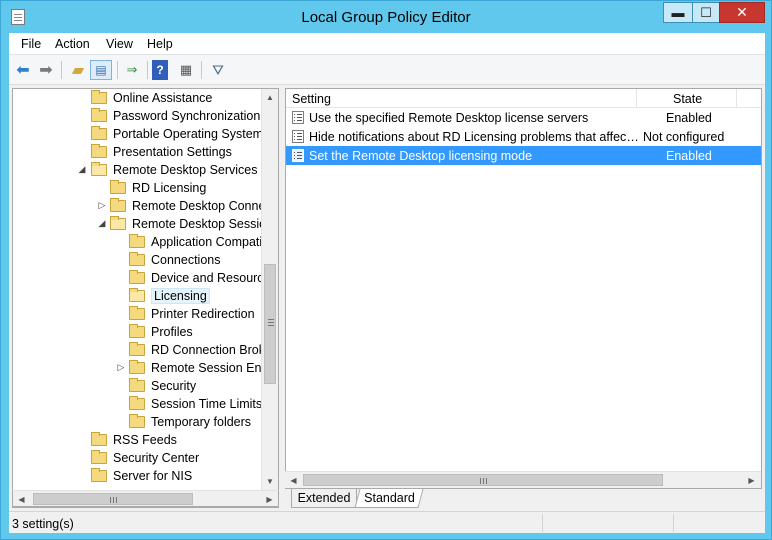 Image resolution: width=772 pixels, height=540 pixels. What do you see at coordinates (43, 524) in the screenshot?
I see `status-text: 3 setting(s)` at bounding box center [43, 524].